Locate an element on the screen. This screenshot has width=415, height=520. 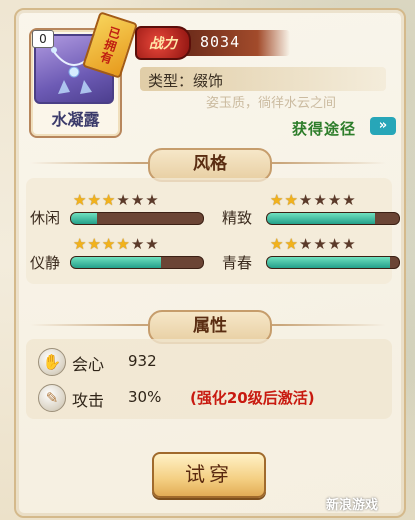
watermark: 新浪游戏 is located at coordinates (352, 505).